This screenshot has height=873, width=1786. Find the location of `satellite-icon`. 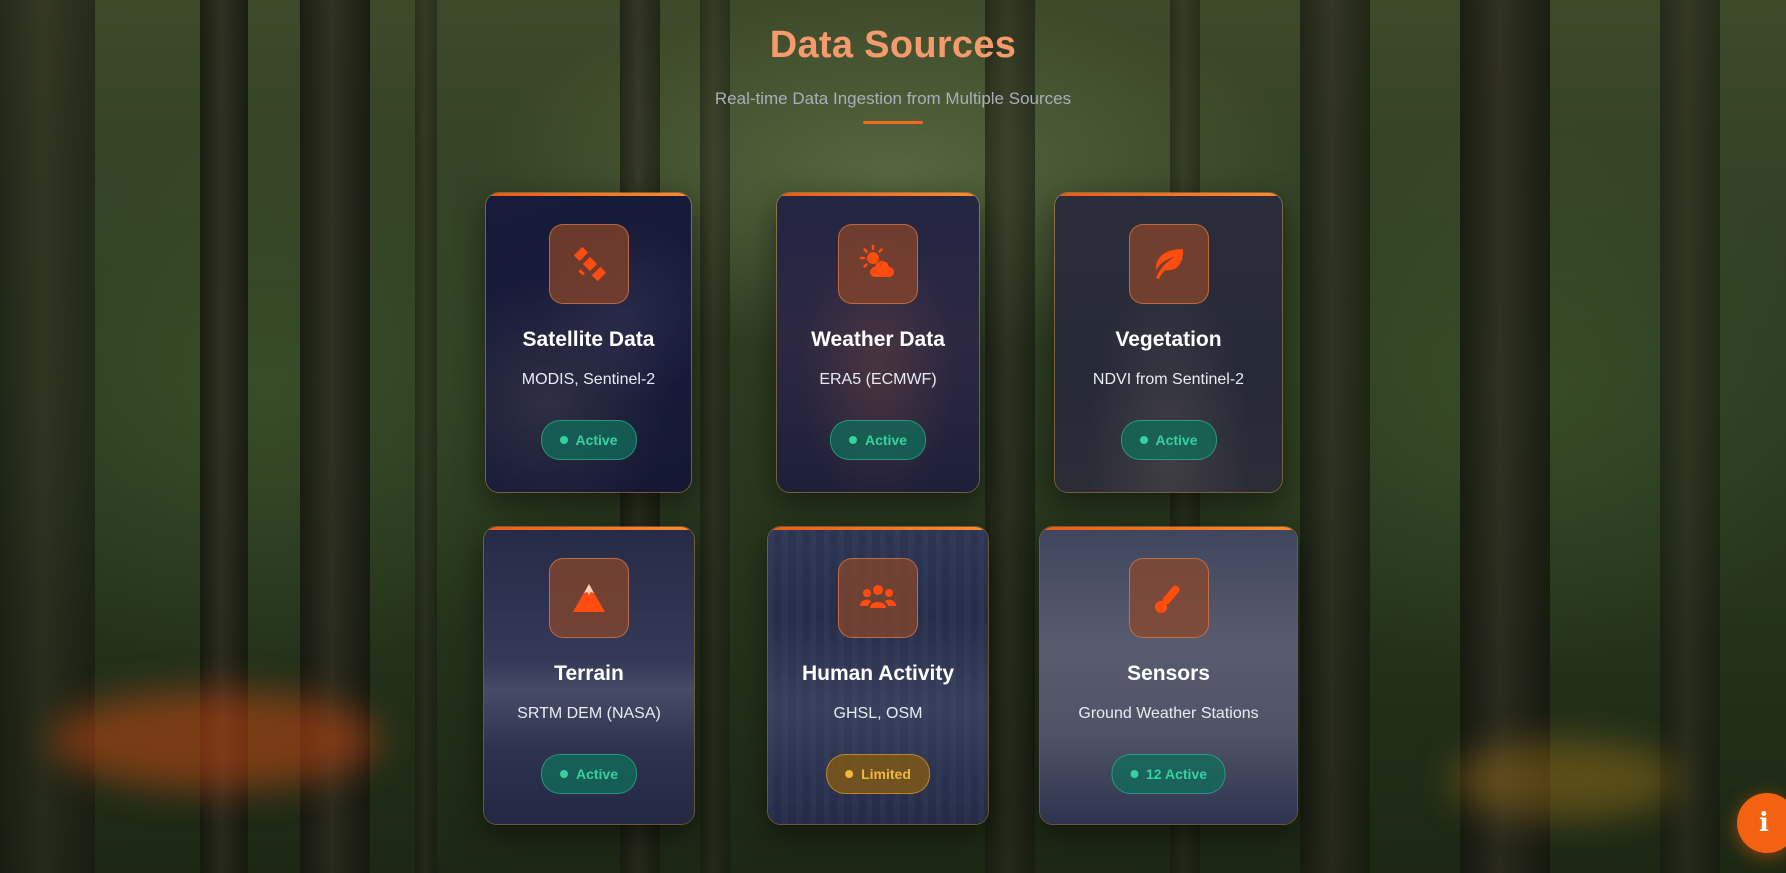

satellite-icon is located at coordinates (588, 264).